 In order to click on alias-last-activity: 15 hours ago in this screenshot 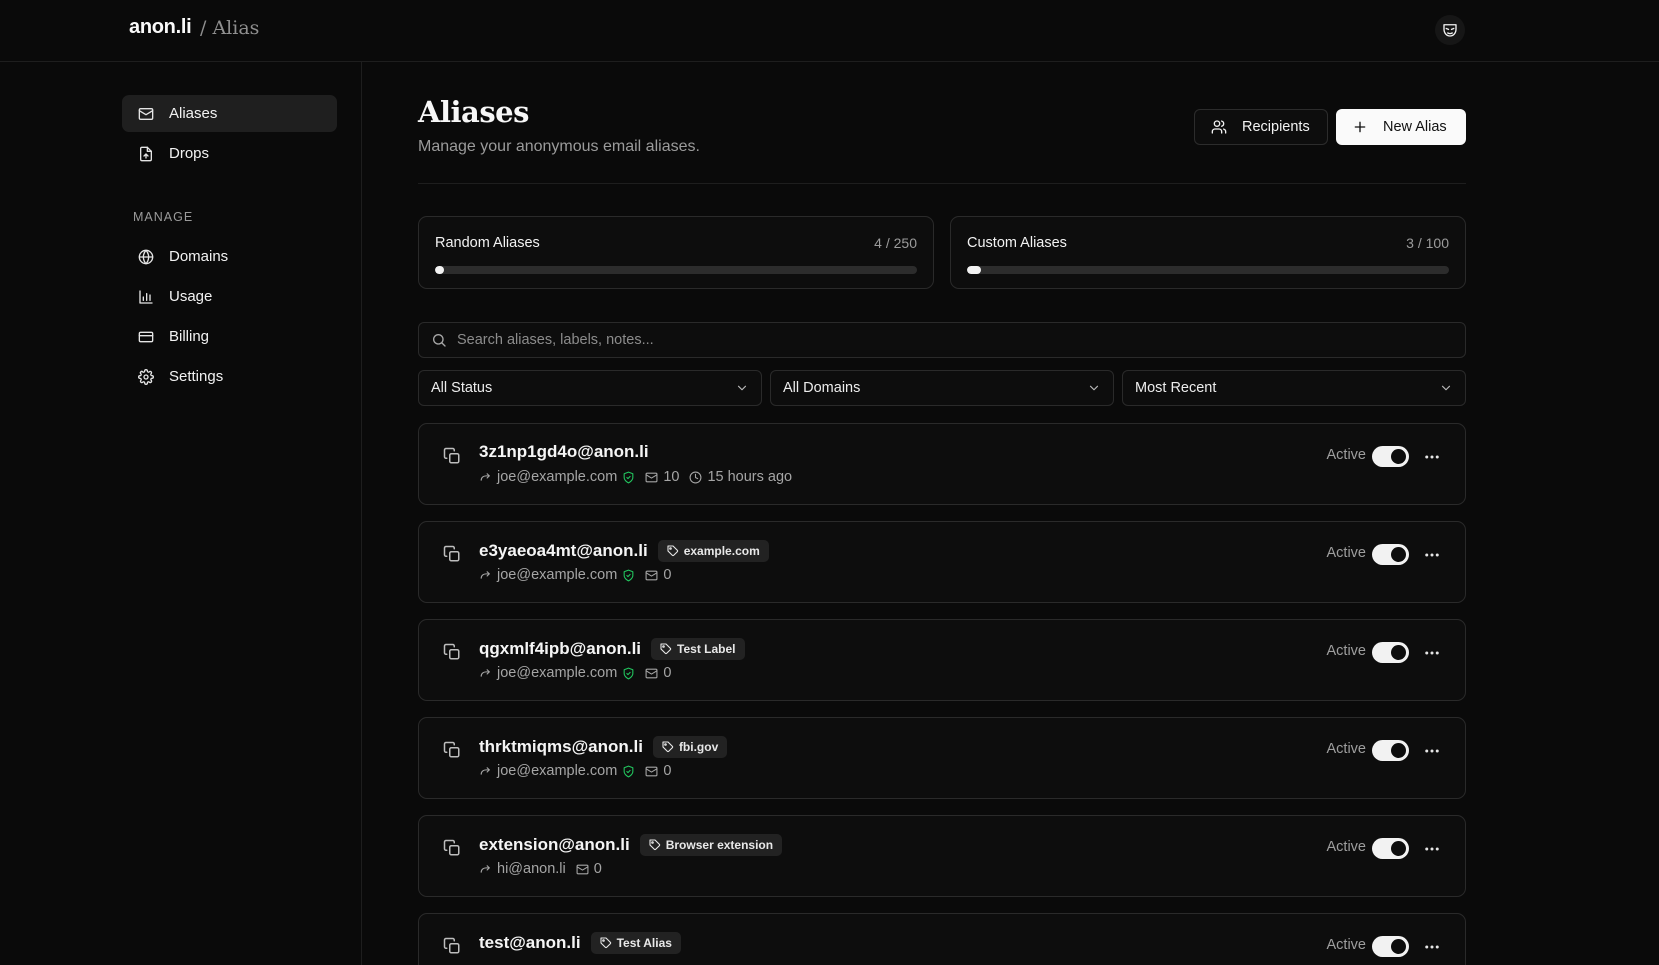, I will do `click(750, 477)`.